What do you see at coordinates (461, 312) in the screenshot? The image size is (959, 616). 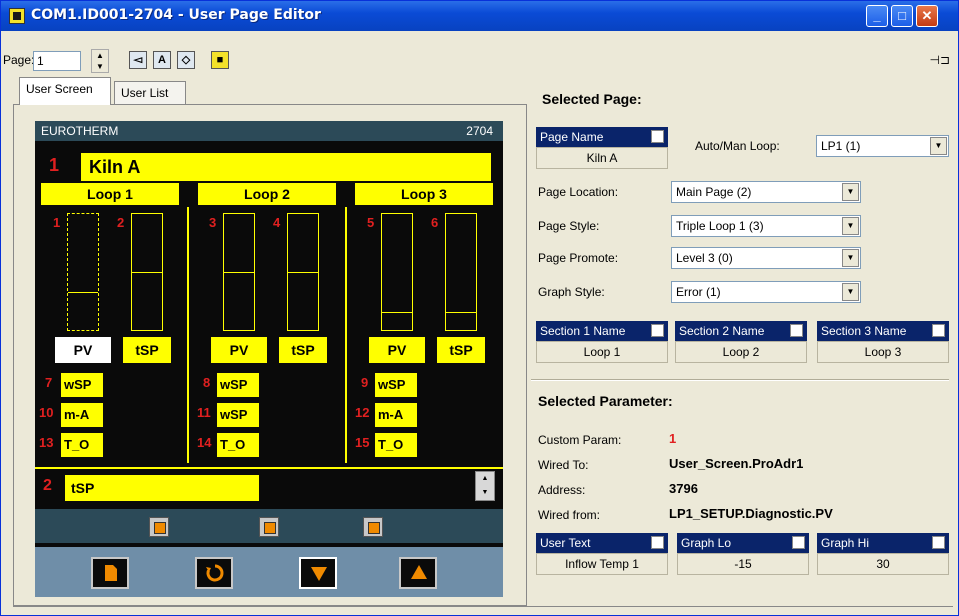 I see `bargraph-level` at bounding box center [461, 312].